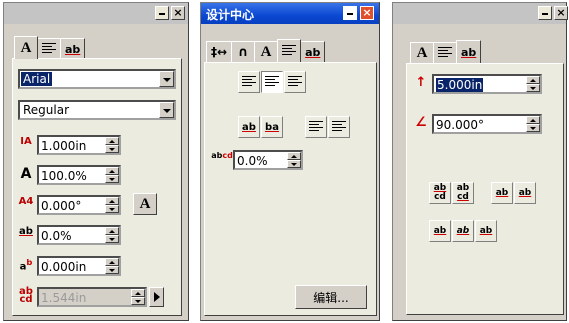 The height and width of the screenshot is (323, 569). I want to click on path-arc-icon: ab, so click(525, 192).